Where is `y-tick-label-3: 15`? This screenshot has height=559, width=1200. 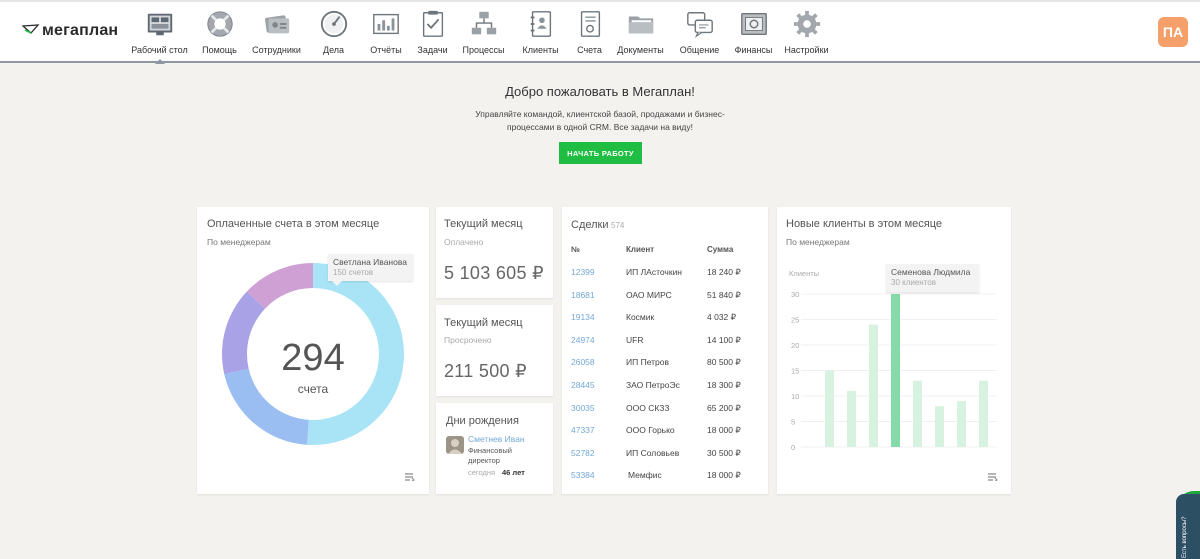
y-tick-label-3: 15 is located at coordinates (795, 371).